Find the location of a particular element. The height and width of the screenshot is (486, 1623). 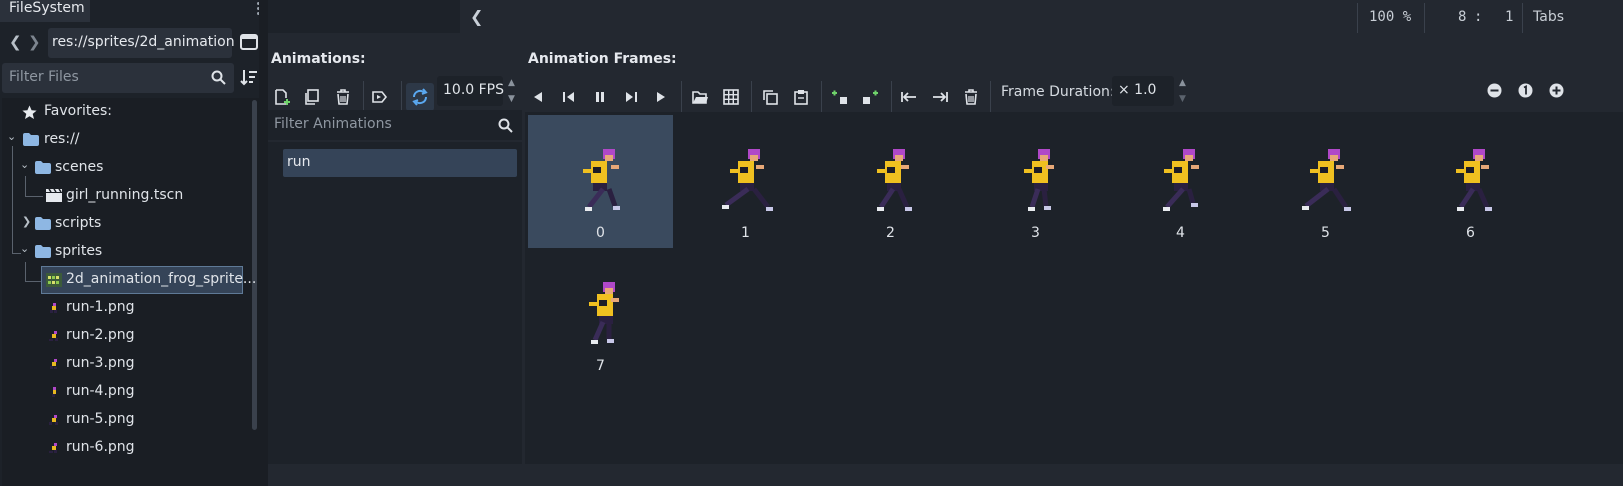

zoom-level: 100 % is located at coordinates (1390, 17).